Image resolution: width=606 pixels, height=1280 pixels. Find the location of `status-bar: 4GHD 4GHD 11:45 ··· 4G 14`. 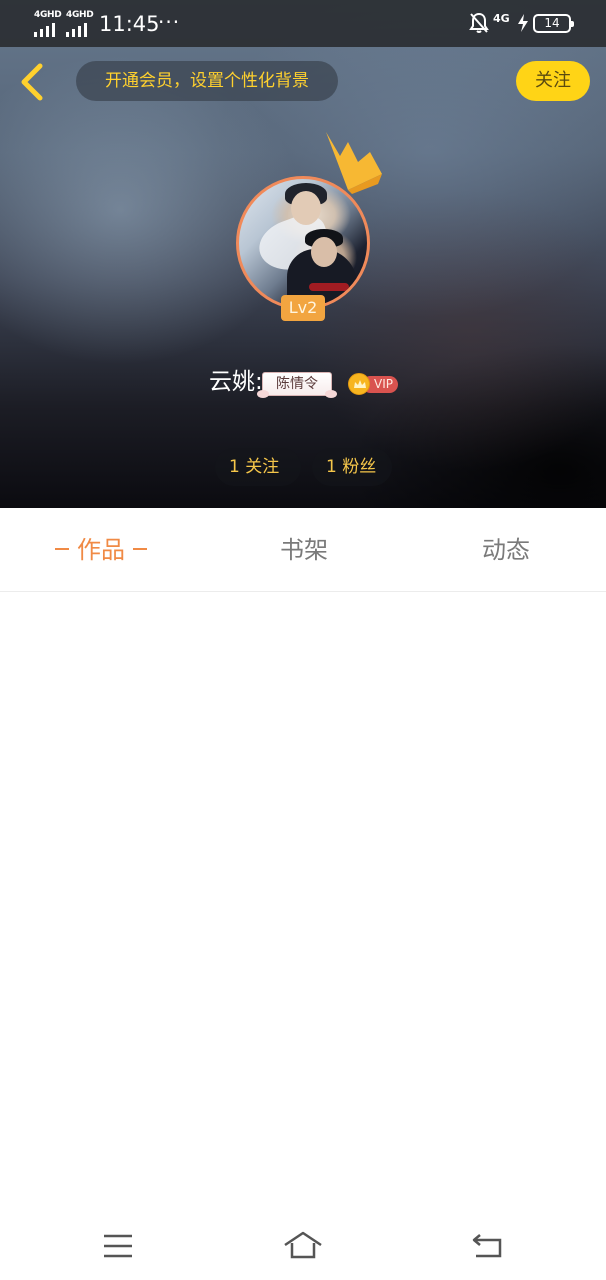

status-bar: 4GHD 4GHD 11:45 ··· 4G 14 is located at coordinates (303, 23).